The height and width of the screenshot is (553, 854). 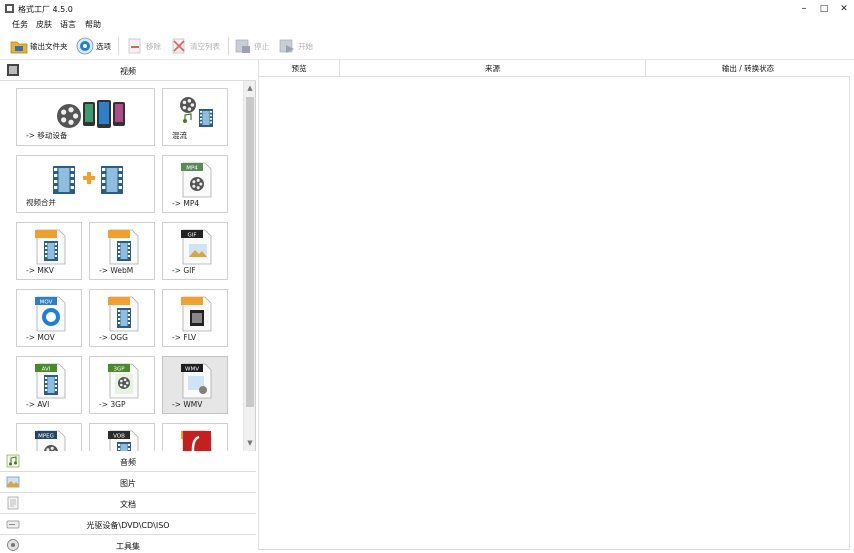 I want to click on swf-icon, so click(x=197, y=439).